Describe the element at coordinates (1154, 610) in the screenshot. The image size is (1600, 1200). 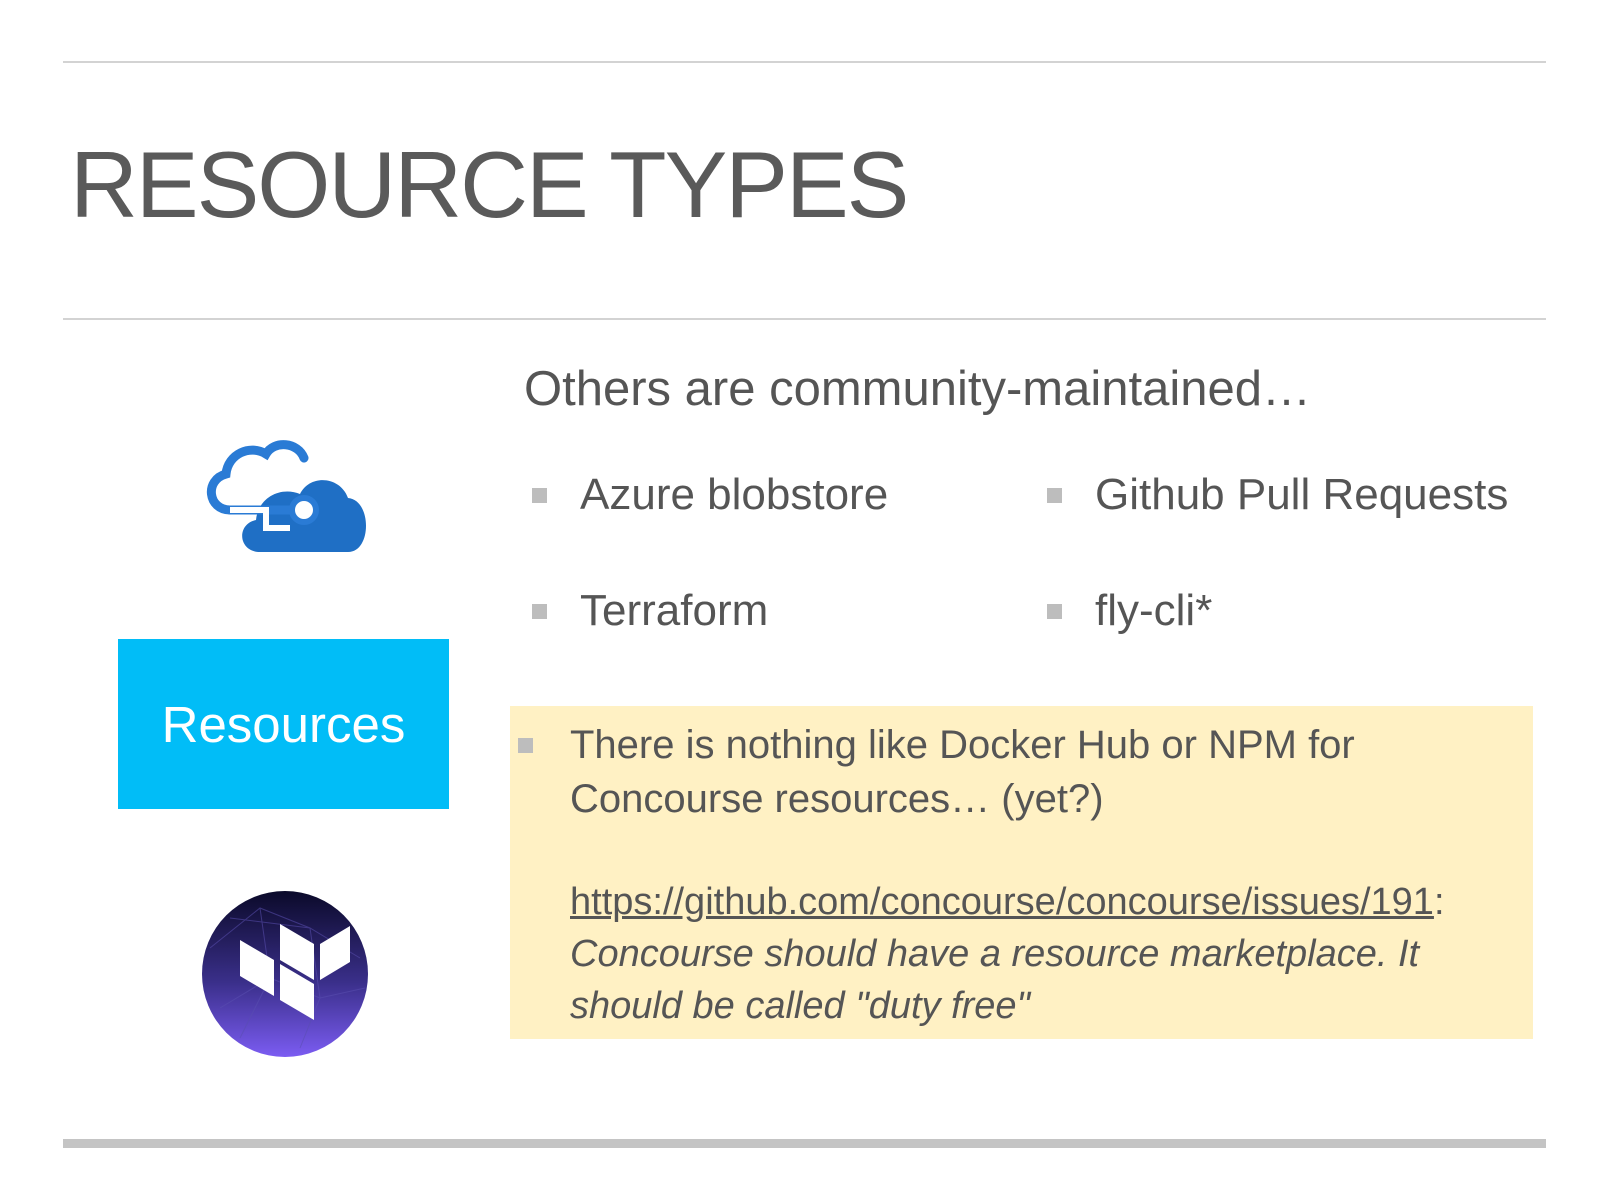
I see `bullet-text: fly-cli*` at that location.